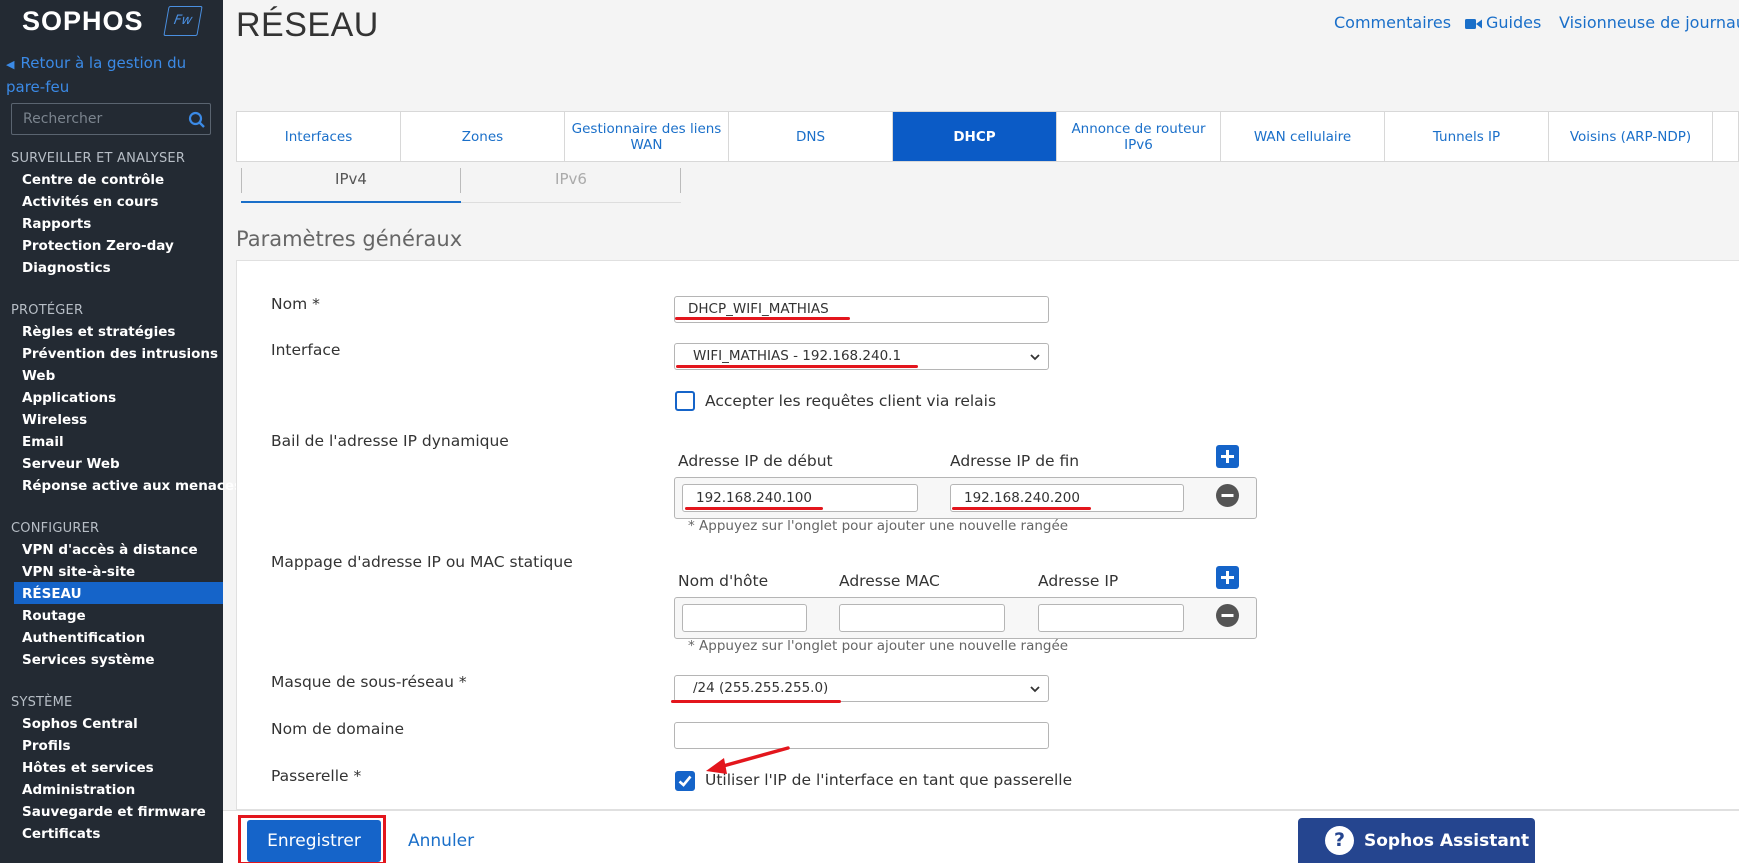 This screenshot has height=863, width=1739. What do you see at coordinates (132, 486) in the screenshot?
I see `nav-active-threat: Réponse active aux menaces` at bounding box center [132, 486].